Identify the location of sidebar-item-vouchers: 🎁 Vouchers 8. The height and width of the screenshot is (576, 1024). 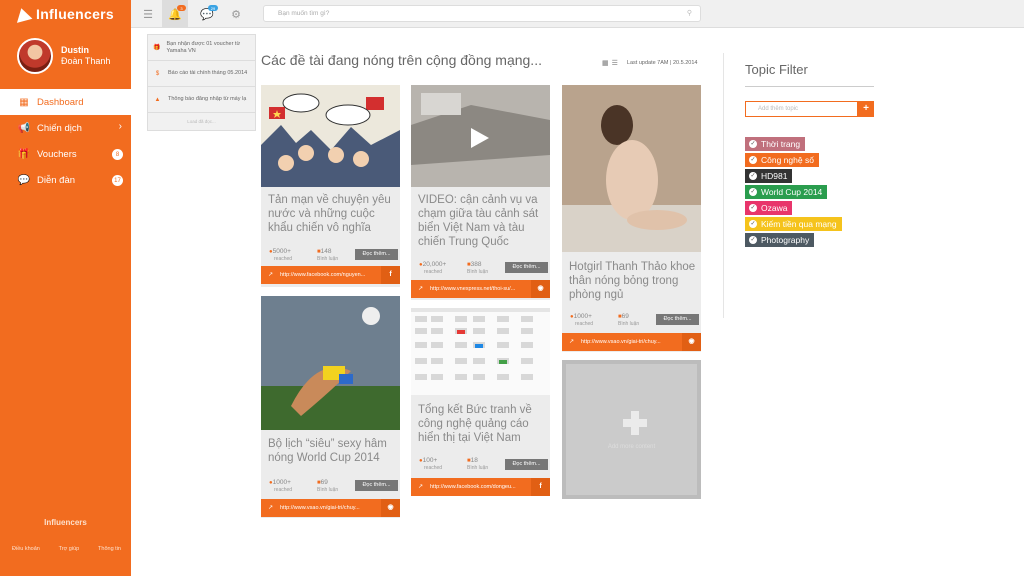
(65, 154).